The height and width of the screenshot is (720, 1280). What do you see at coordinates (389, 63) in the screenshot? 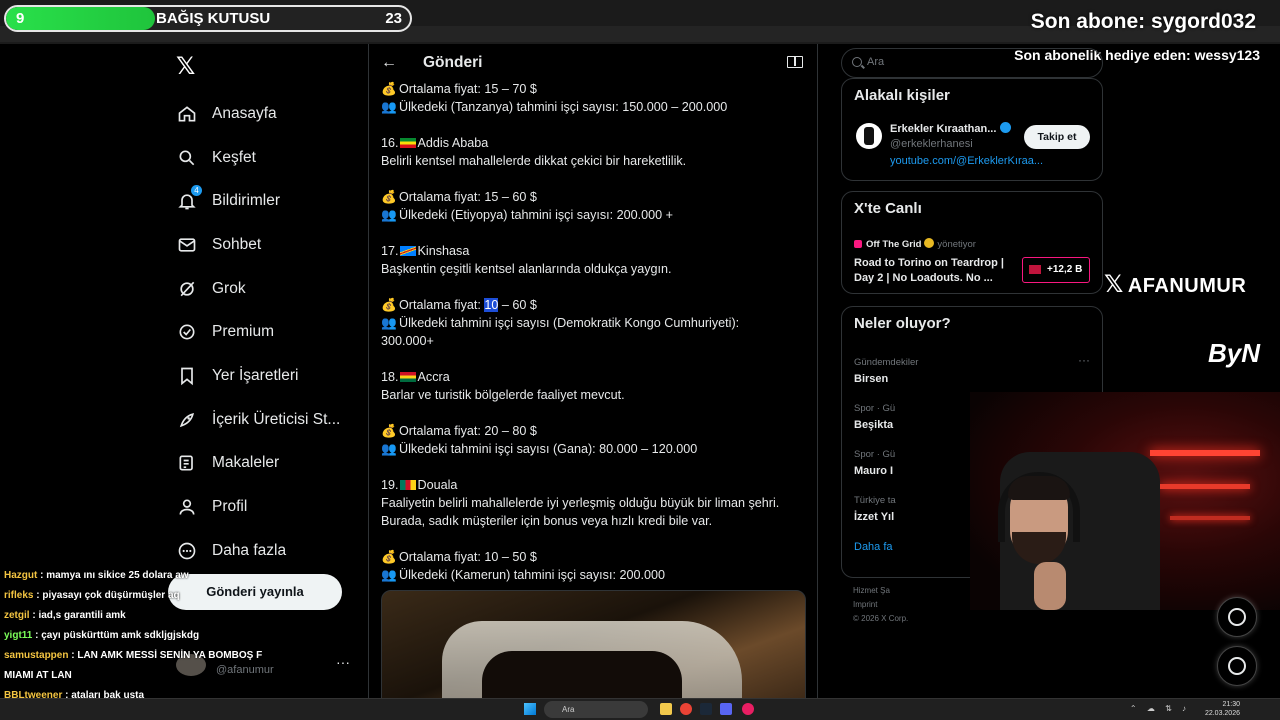
I see `back-arrow-icon: ←` at bounding box center [389, 63].